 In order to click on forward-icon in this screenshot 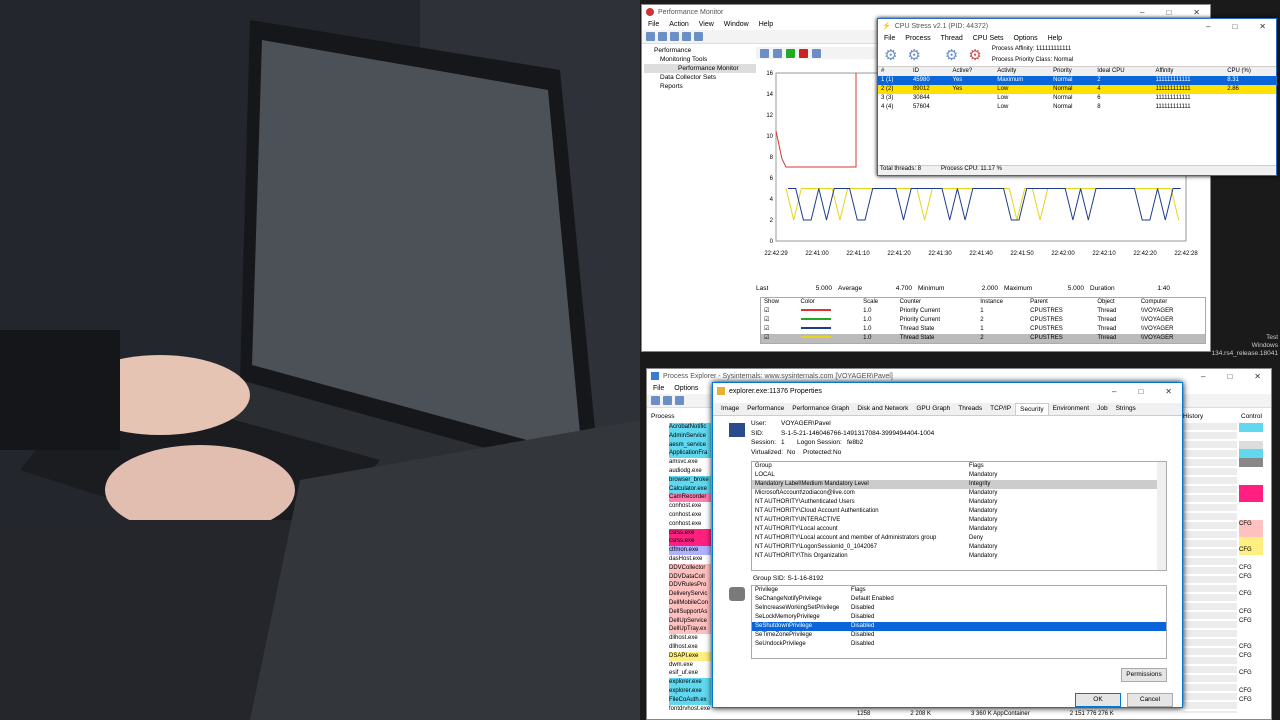, I will do `click(662, 36)`.